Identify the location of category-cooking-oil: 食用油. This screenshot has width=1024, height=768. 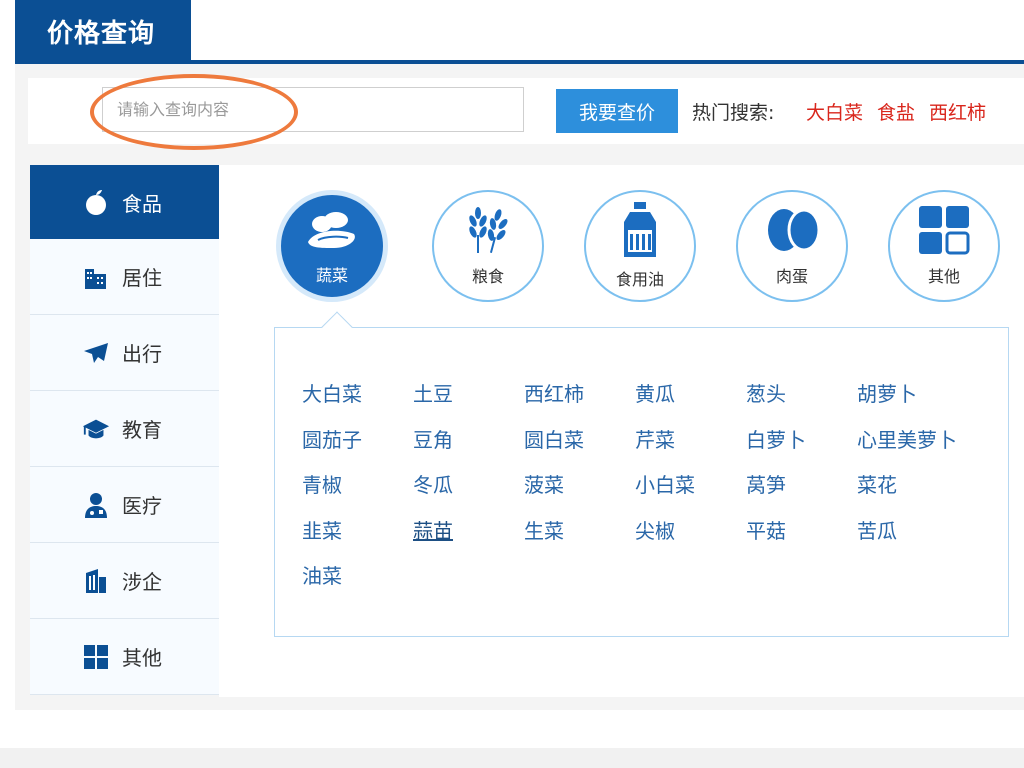
(640, 246).